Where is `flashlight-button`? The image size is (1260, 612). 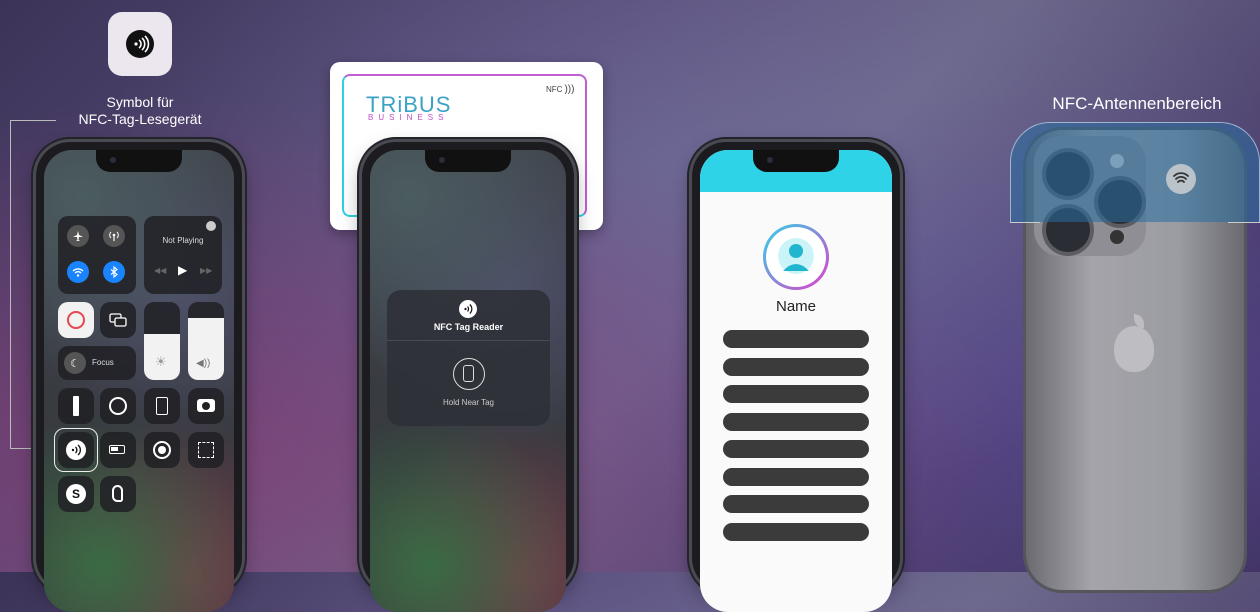 flashlight-button is located at coordinates (76, 406).